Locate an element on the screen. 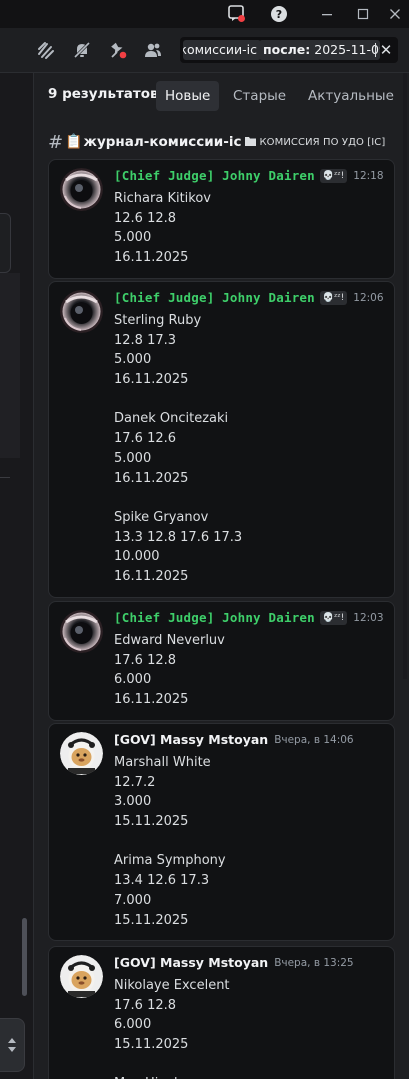  window-titlebar: ? is located at coordinates (204, 14).